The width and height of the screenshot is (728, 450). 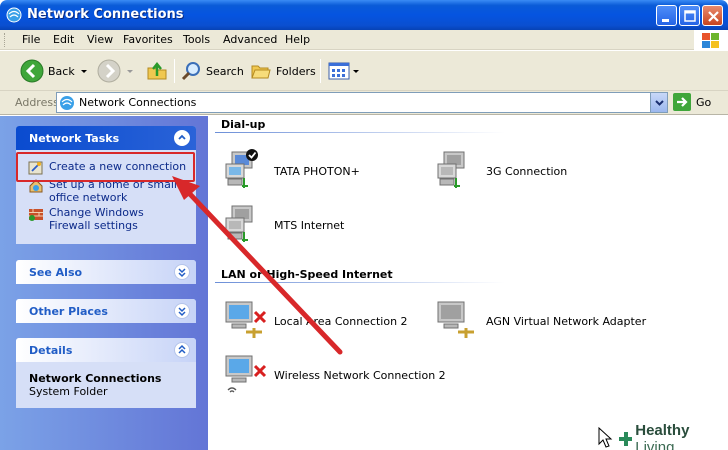 I want to click on up-folder-button, so click(x=157, y=71).